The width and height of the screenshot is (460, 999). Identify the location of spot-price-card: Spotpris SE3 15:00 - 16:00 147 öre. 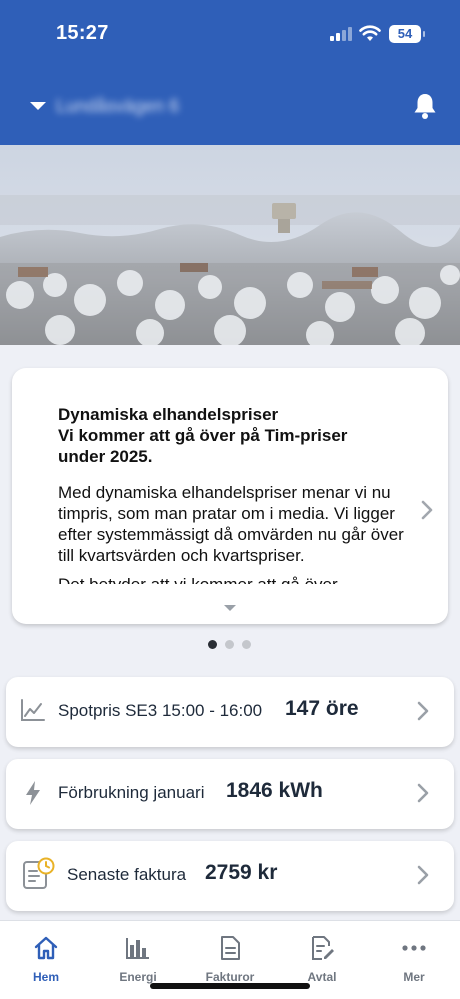
(230, 712).